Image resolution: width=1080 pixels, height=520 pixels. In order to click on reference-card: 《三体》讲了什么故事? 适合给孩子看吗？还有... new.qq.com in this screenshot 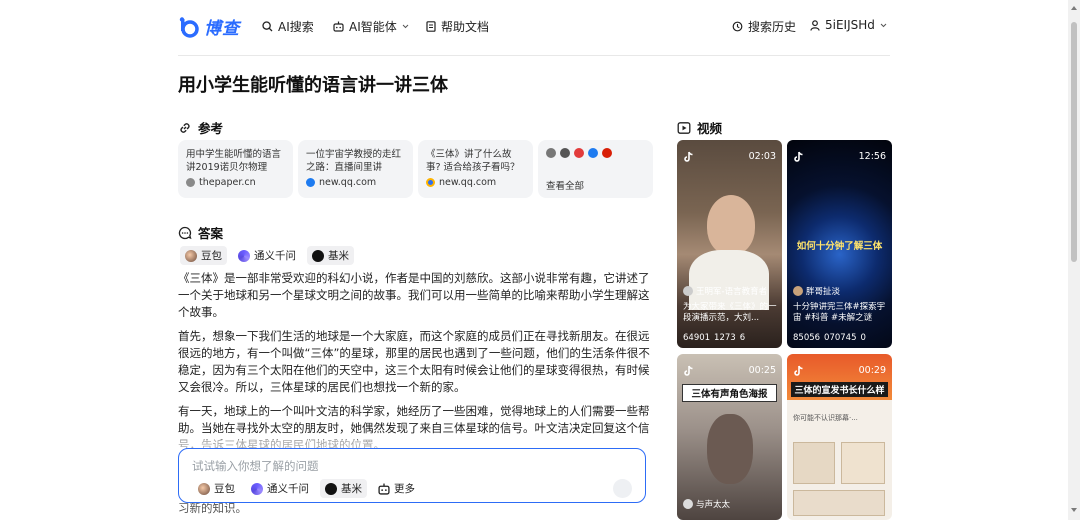, I will do `click(475, 169)`.